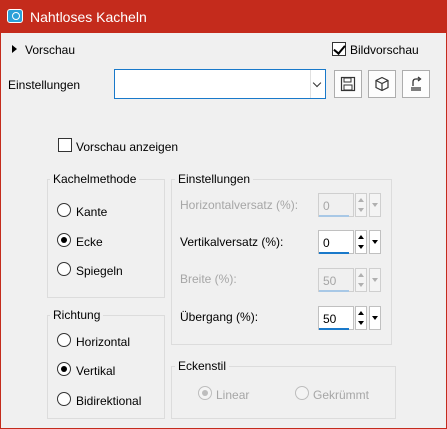 This screenshot has width=447, height=429. What do you see at coordinates (64, 210) in the screenshot?
I see `radio-kante` at bounding box center [64, 210].